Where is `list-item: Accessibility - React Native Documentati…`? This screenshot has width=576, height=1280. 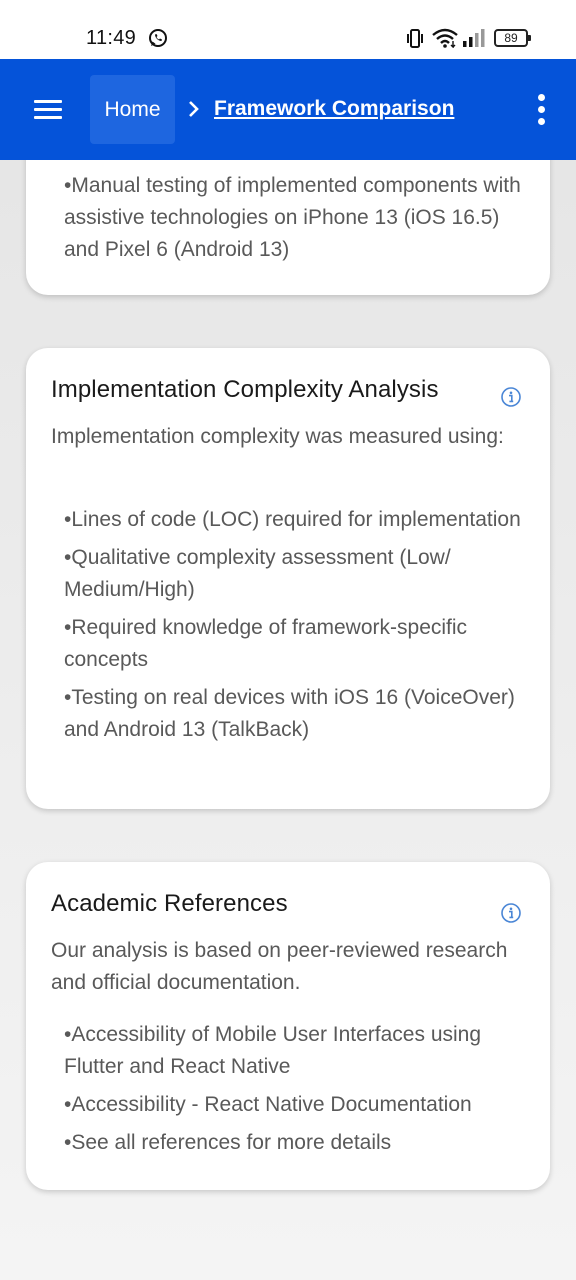 list-item: Accessibility - React Native Documentati… is located at coordinates (299, 1105).